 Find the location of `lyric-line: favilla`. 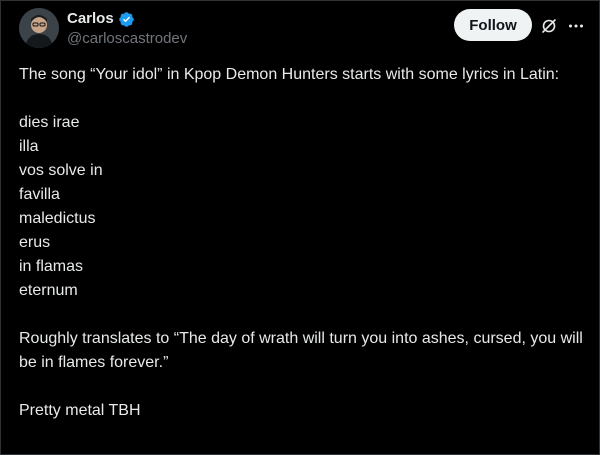

lyric-line: favilla is located at coordinates (39, 194).